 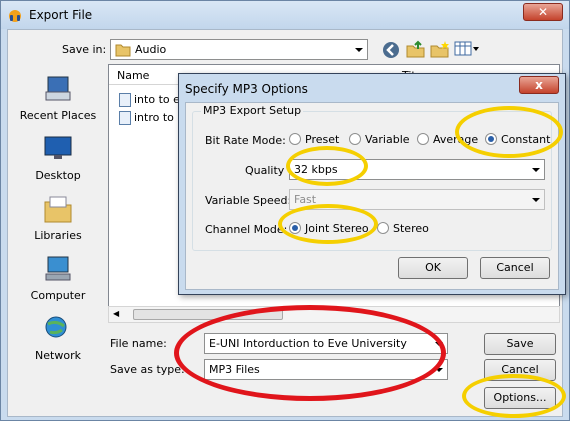 I want to click on variable-speed-select: Fast, so click(x=417, y=199).